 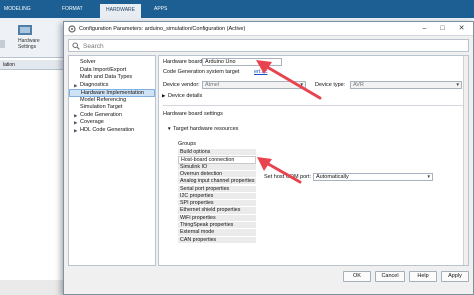 What do you see at coordinates (357, 276) in the screenshot?
I see `ok-button: OK` at bounding box center [357, 276].